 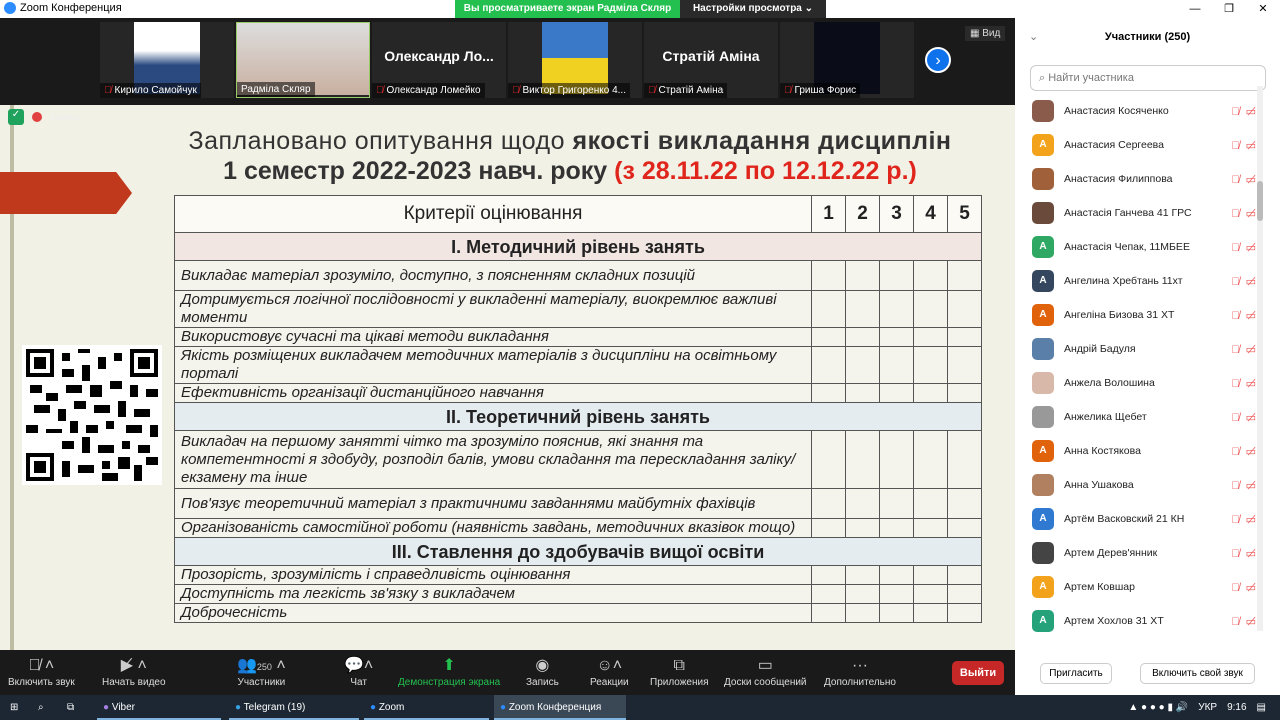 What do you see at coordinates (1142, 213) in the screenshot?
I see `participant-row: Анастасія Ганчева 41 ГРС 🎙̸▭̸` at bounding box center [1142, 213].